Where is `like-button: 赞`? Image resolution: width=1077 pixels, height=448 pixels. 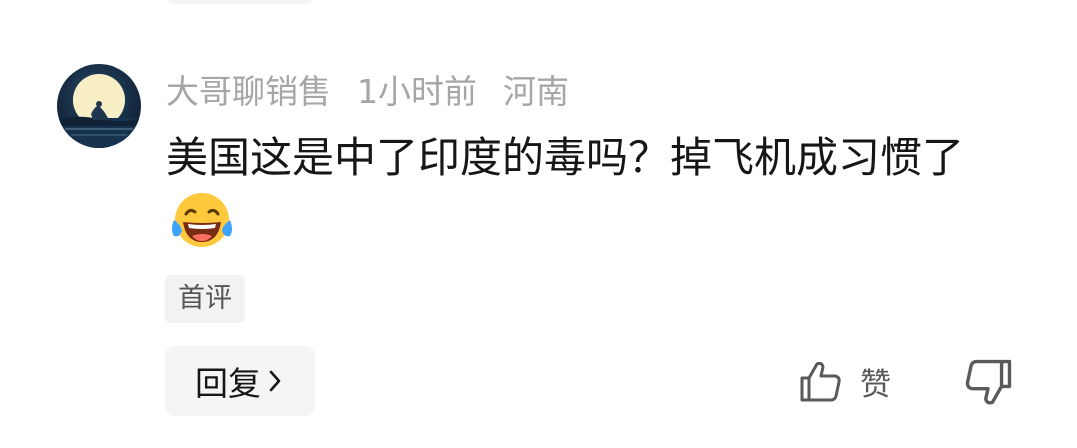 like-button: 赞 is located at coordinates (844, 381).